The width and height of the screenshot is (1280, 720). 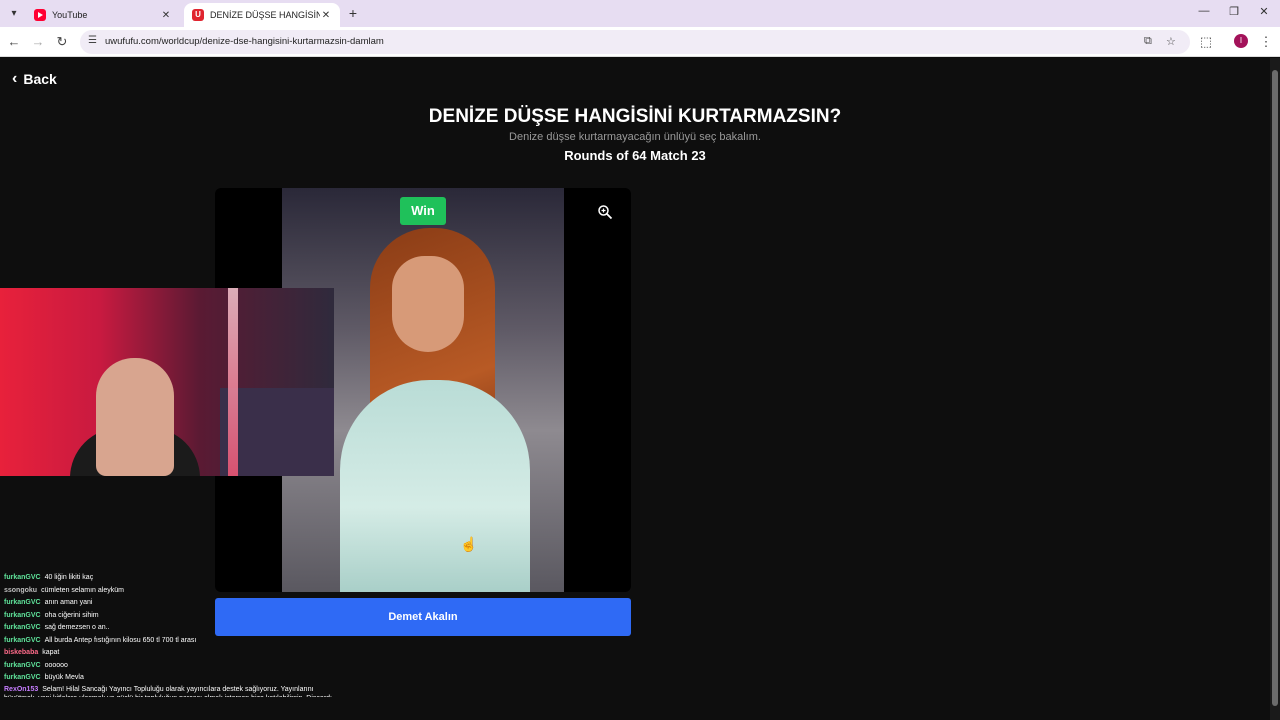 I want to click on extensions-icon: ⬚, so click(x=1206, y=42).